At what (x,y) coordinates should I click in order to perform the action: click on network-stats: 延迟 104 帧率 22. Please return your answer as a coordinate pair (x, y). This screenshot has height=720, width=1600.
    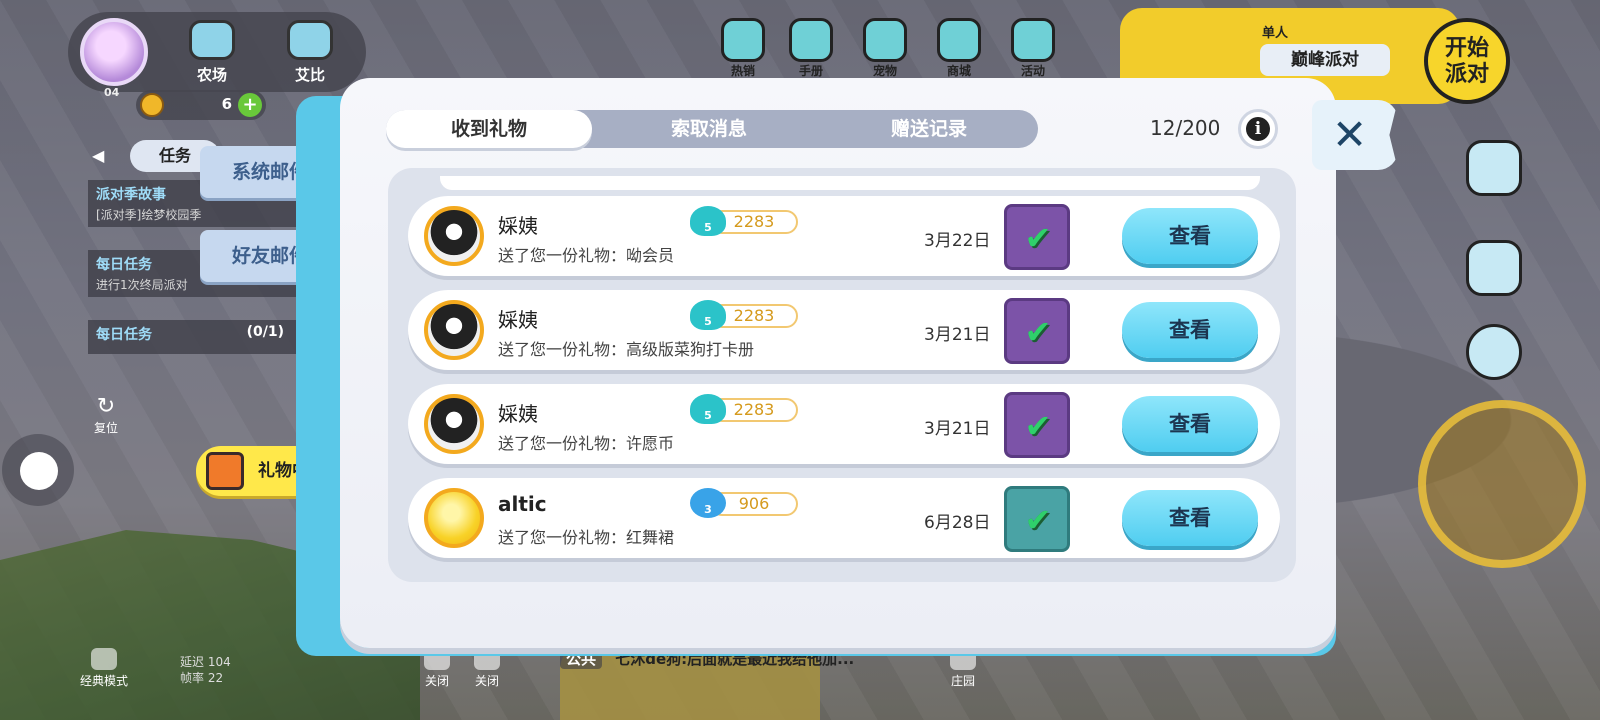
    Looking at the image, I should click on (205, 670).